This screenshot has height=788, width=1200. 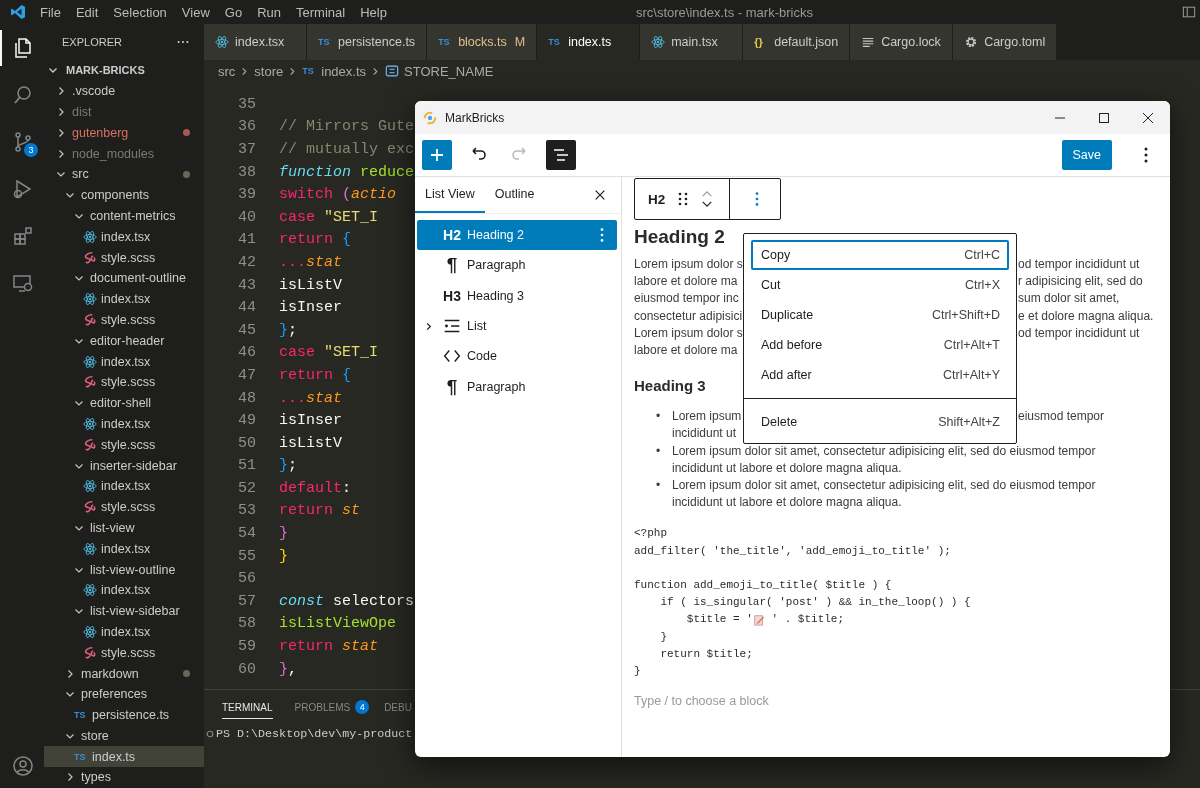 What do you see at coordinates (880, 315) in the screenshot?
I see `menu-item: Duplicate Ctrl+Shift+D` at bounding box center [880, 315].